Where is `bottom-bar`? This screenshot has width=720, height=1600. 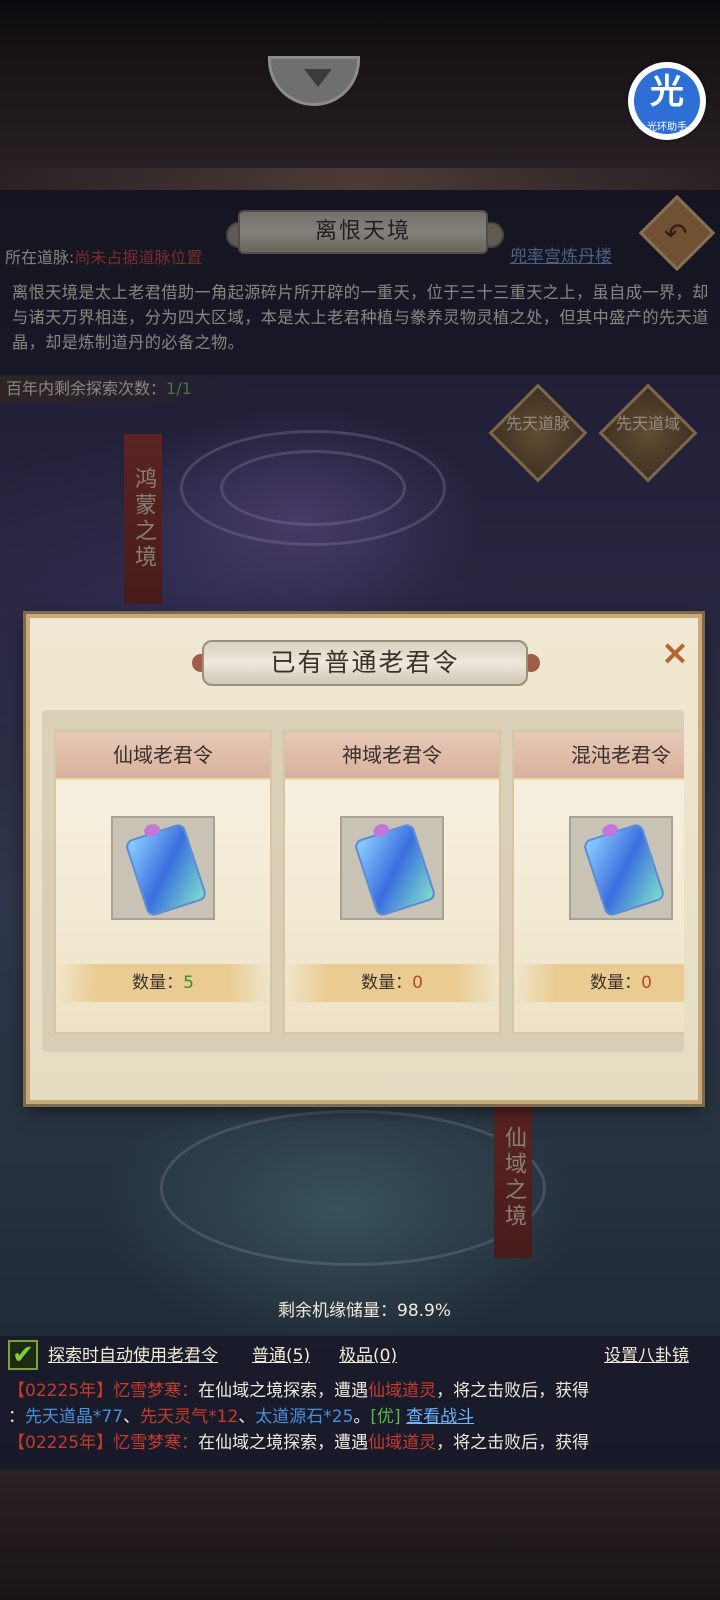 bottom-bar is located at coordinates (360, 1535).